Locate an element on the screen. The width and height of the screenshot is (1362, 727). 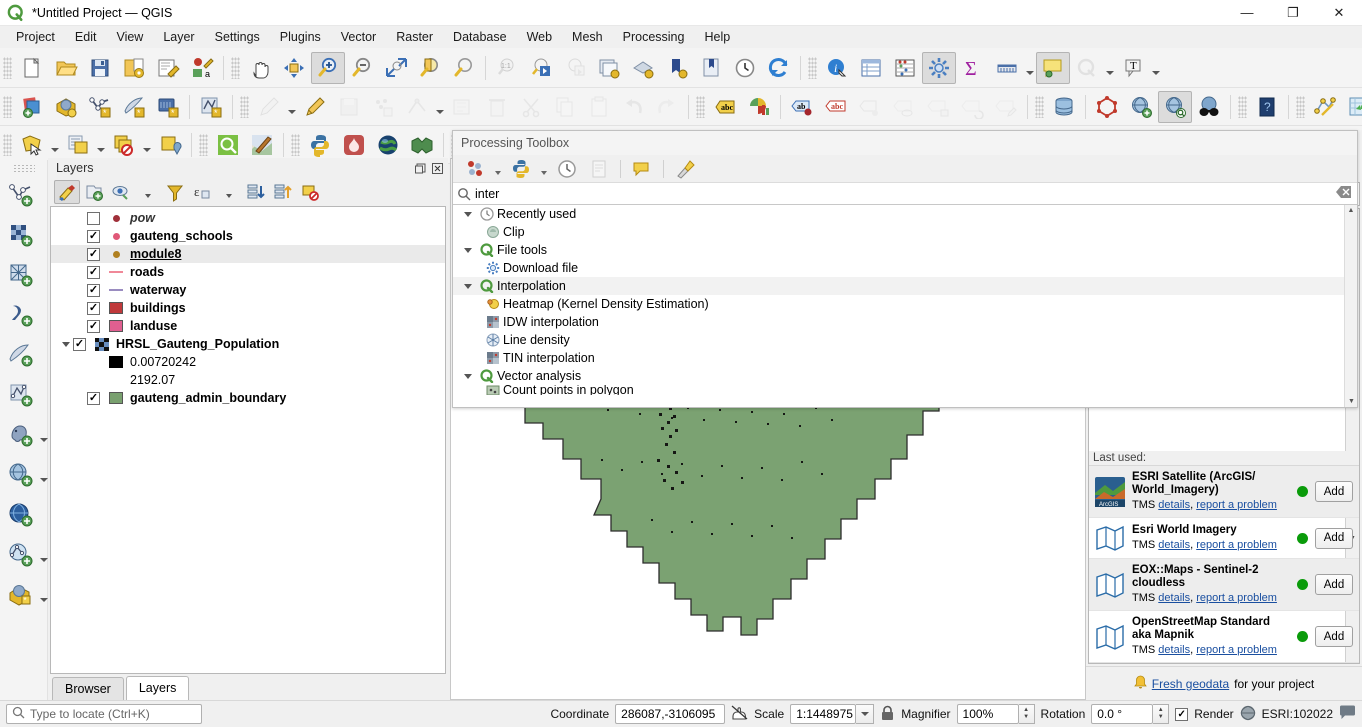
menu-settings: Settings is located at coordinates (237, 37).